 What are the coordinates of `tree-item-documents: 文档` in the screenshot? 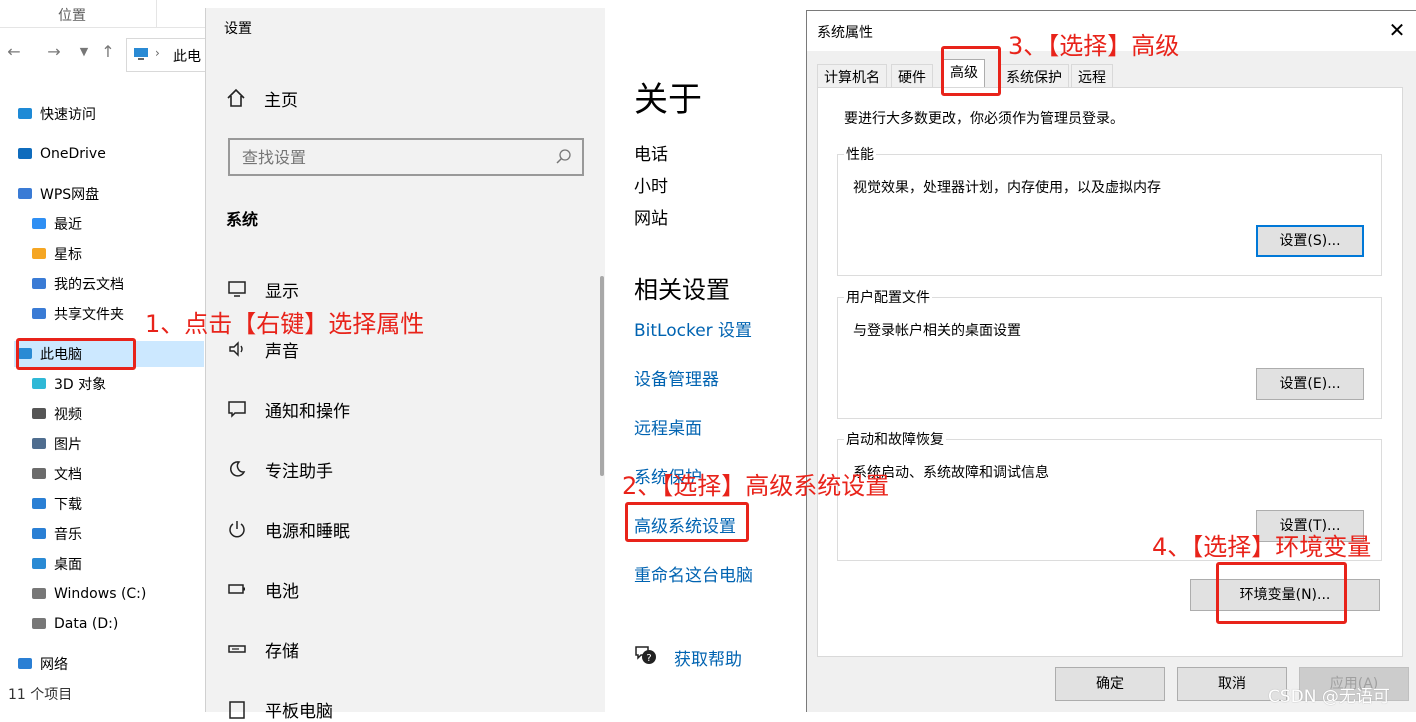 It's located at (56, 474).